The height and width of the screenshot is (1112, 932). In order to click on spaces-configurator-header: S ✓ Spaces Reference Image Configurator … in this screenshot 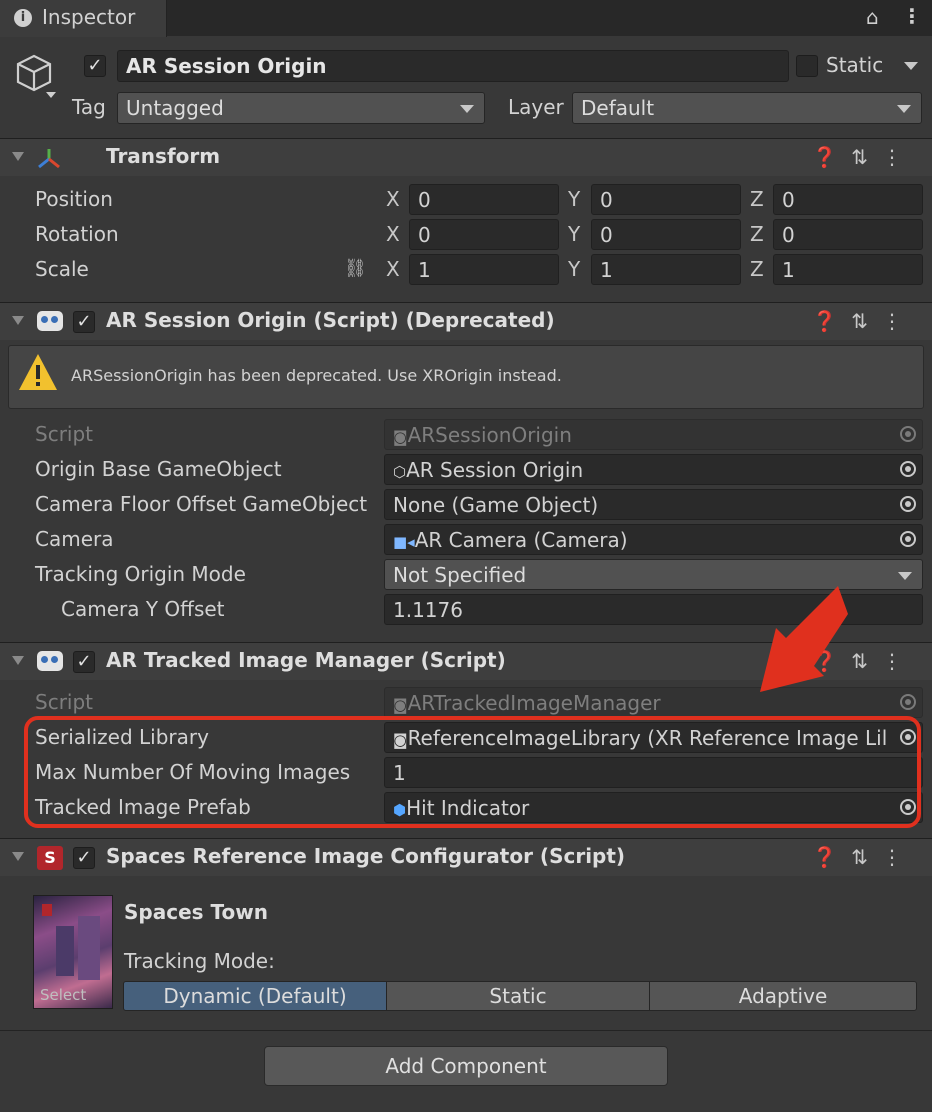, I will do `click(466, 857)`.